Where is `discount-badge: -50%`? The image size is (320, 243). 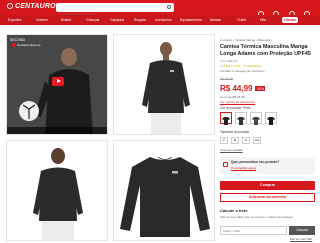 discount-badge: -50% is located at coordinates (260, 88).